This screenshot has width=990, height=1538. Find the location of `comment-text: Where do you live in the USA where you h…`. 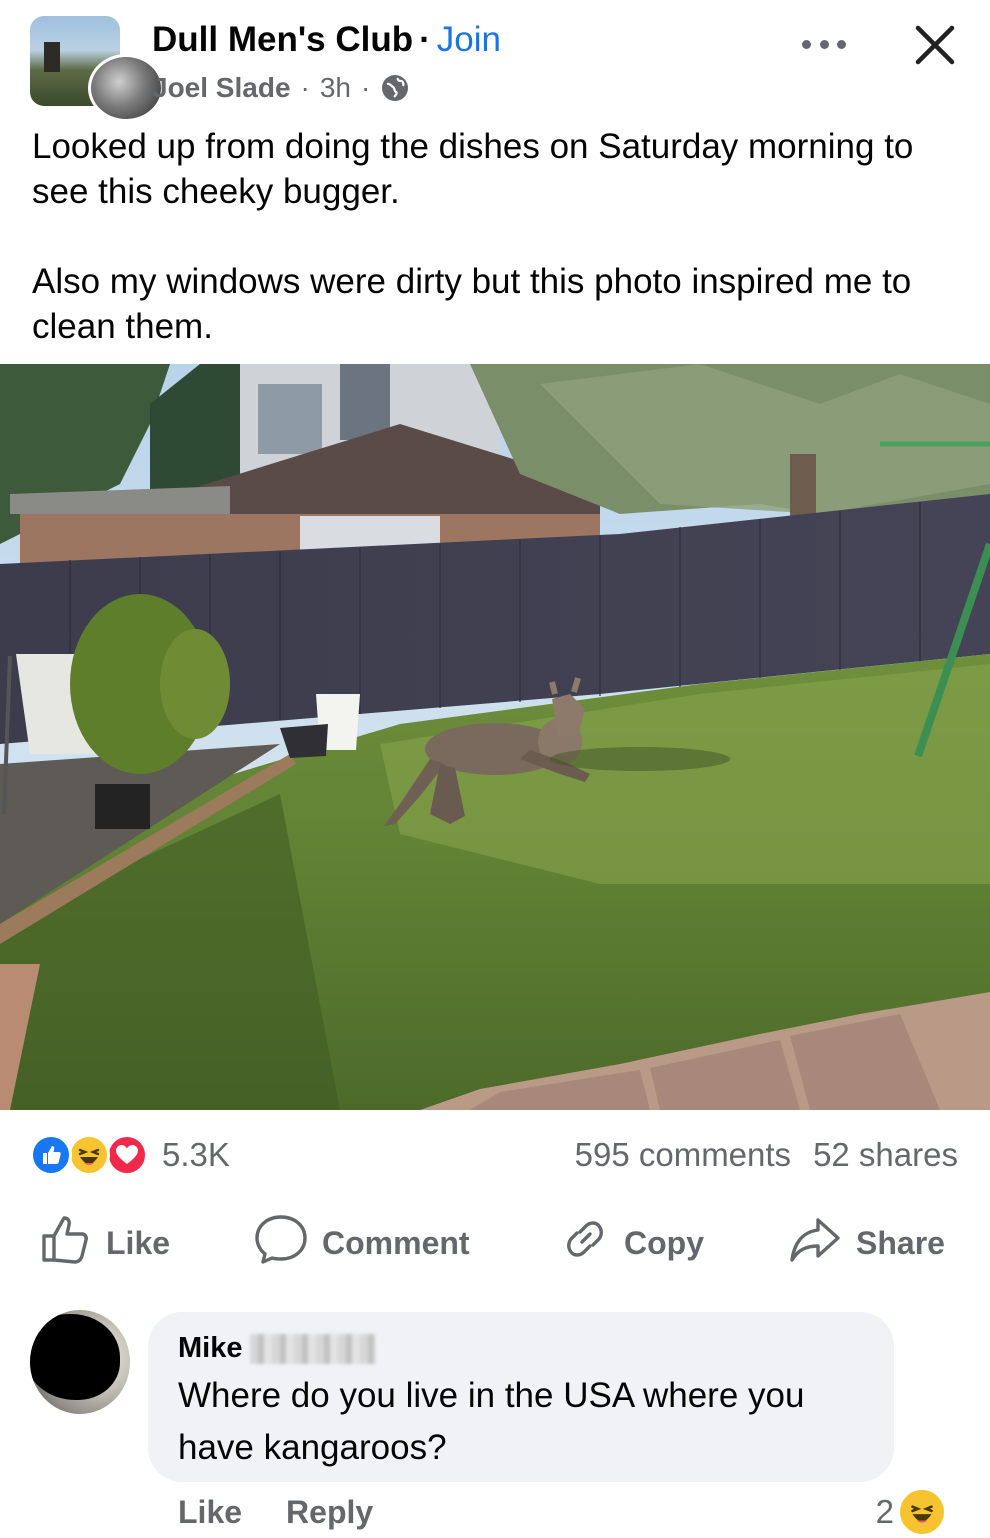

comment-text: Where do you live in the USA where you h… is located at coordinates (491, 1421).